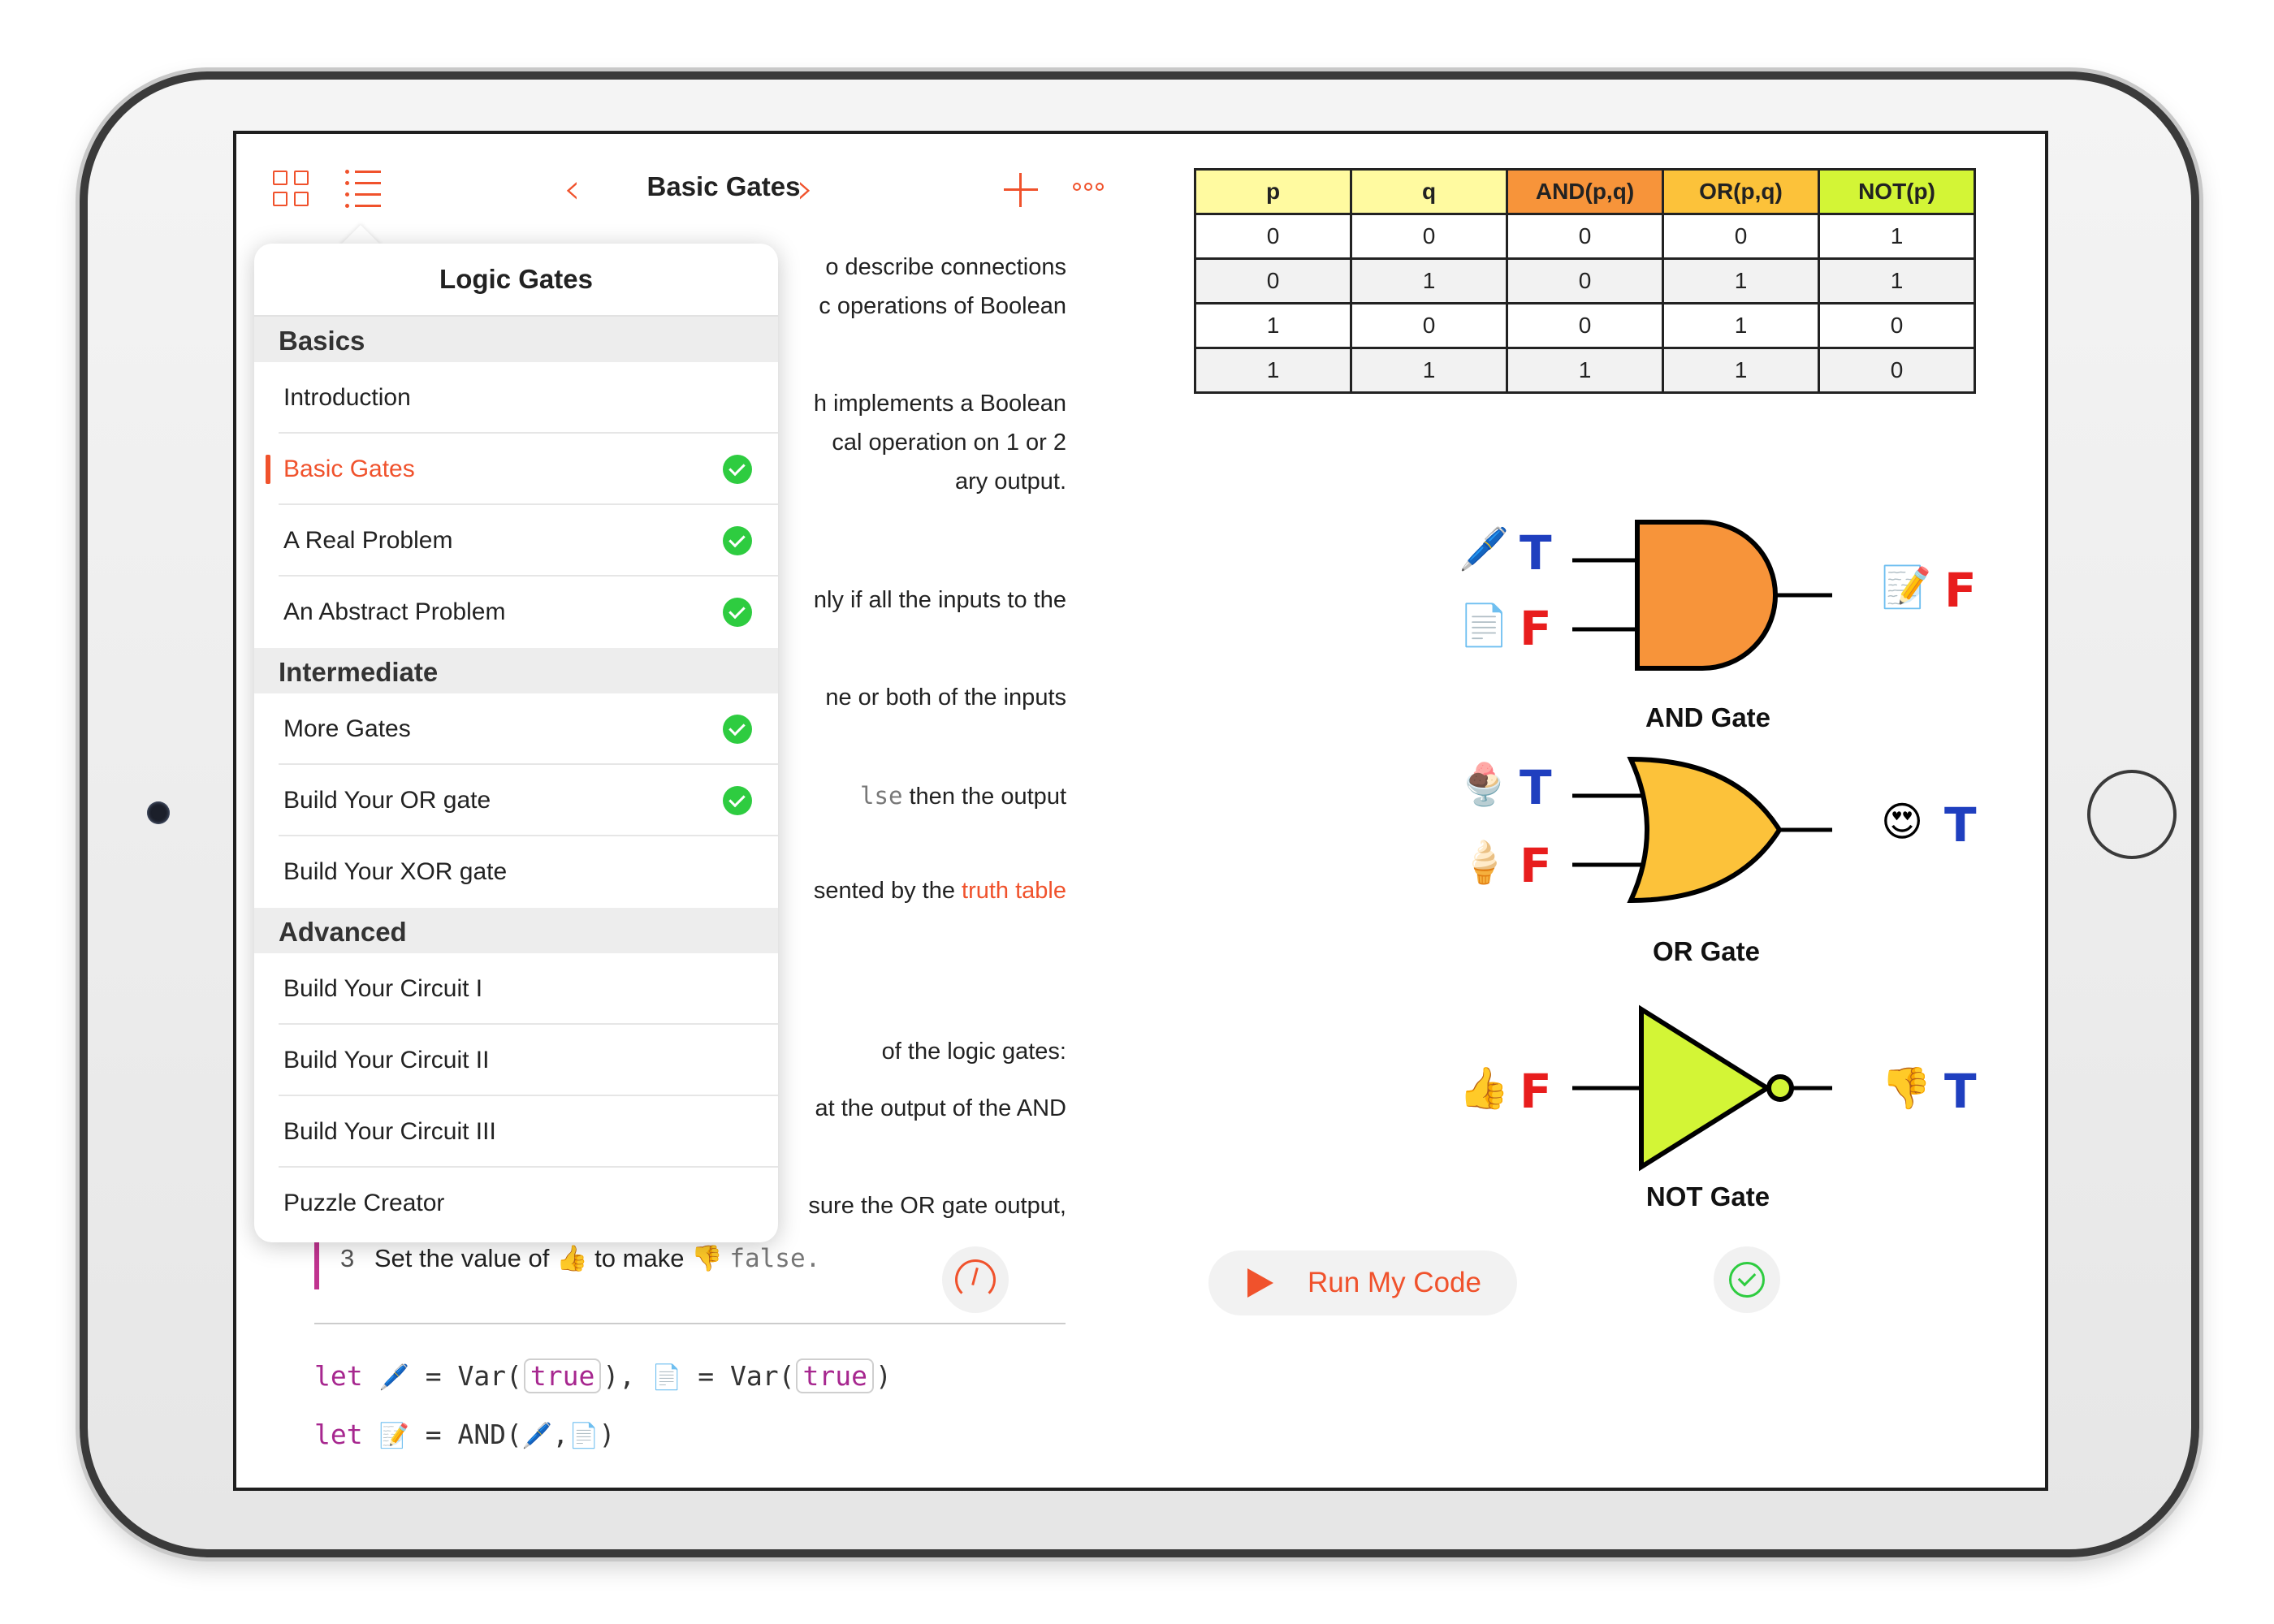 The height and width of the screenshot is (1624, 2274). Describe the element at coordinates (1702, 830) in the screenshot. I see `or-gate-symbol` at that location.